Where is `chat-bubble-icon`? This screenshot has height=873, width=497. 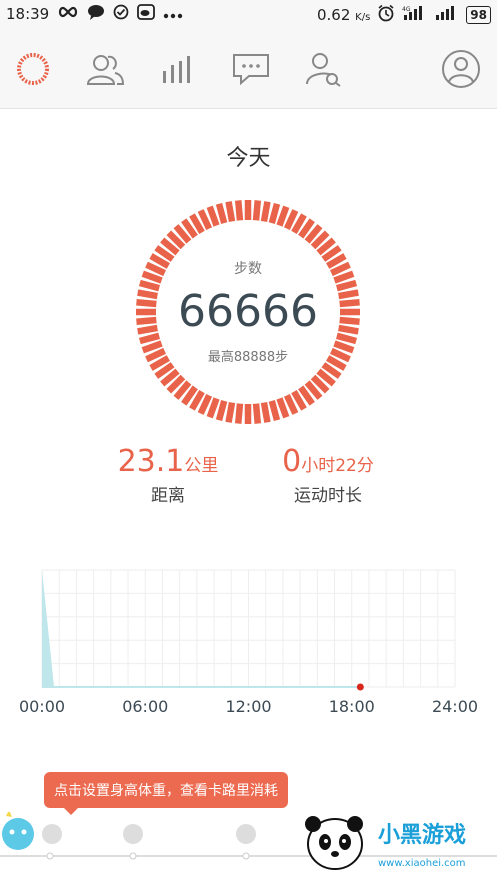
chat-bubble-icon is located at coordinates (96, 14).